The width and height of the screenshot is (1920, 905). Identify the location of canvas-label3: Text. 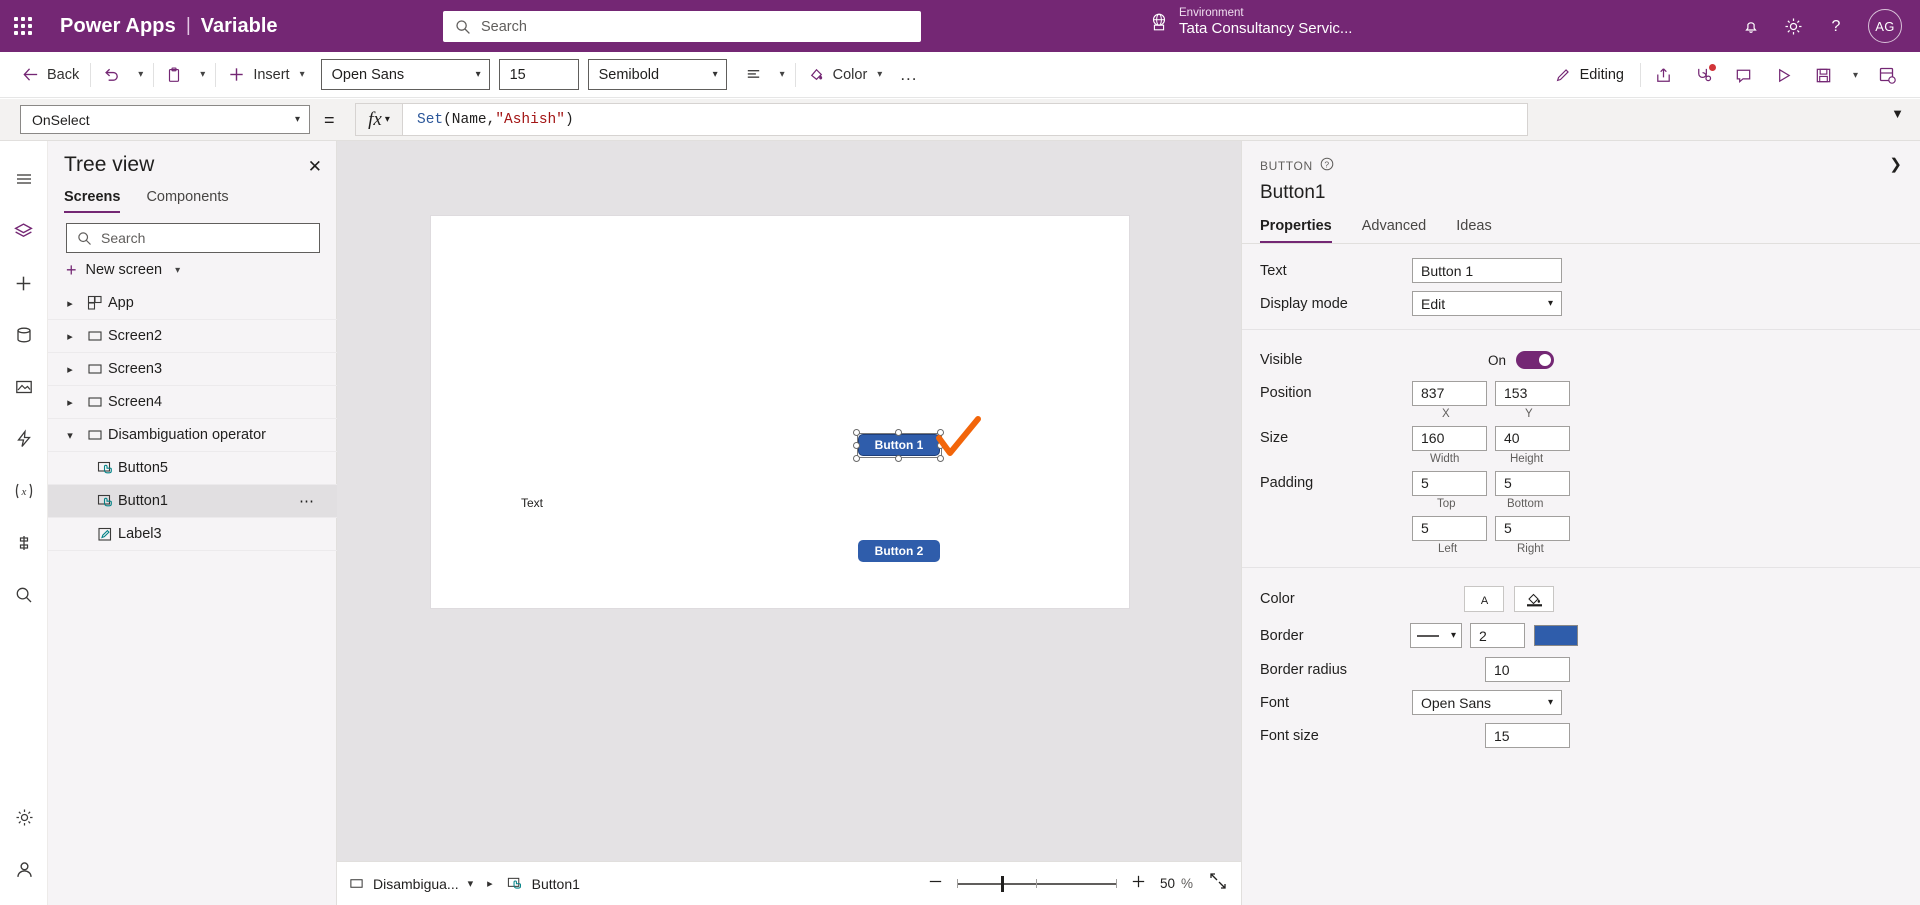
(532, 503).